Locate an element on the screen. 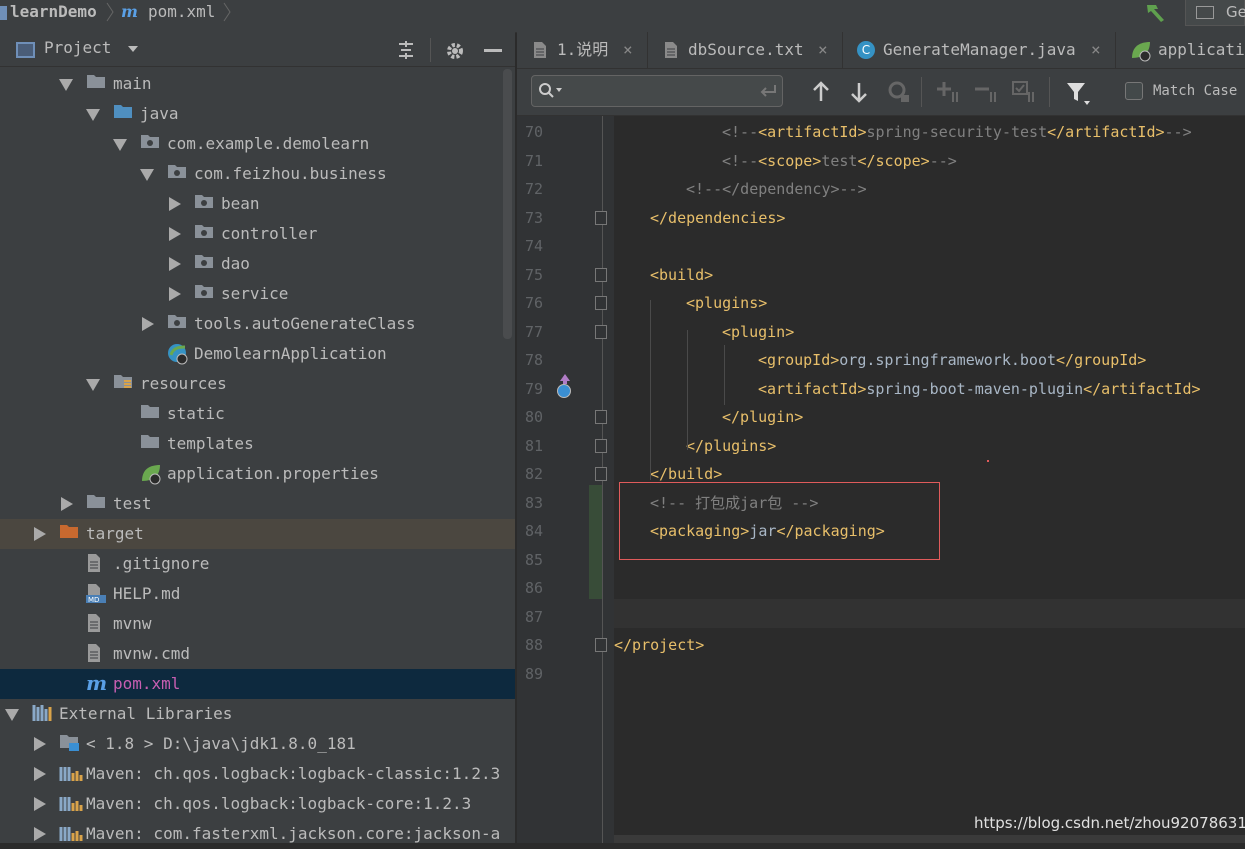 The image size is (1245, 849). tree-item: Maven: ch.qos.logback:logback-core:1.2.3 is located at coordinates (257, 804).